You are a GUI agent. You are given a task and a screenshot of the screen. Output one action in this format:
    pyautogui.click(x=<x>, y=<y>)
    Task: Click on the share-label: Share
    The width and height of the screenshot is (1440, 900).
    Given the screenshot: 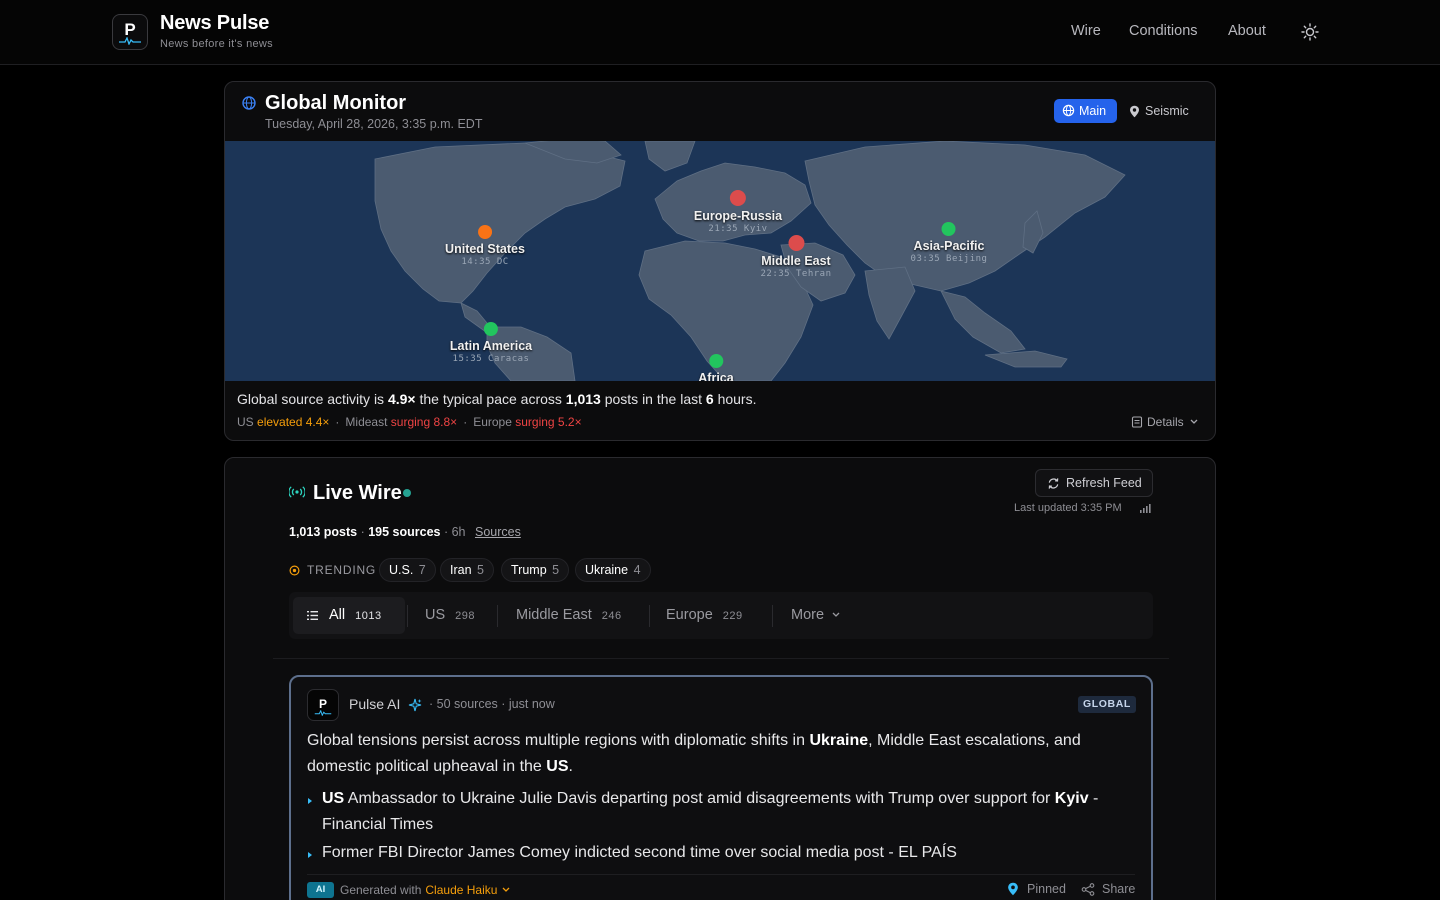 What is the action you would take?
    pyautogui.click(x=1119, y=889)
    